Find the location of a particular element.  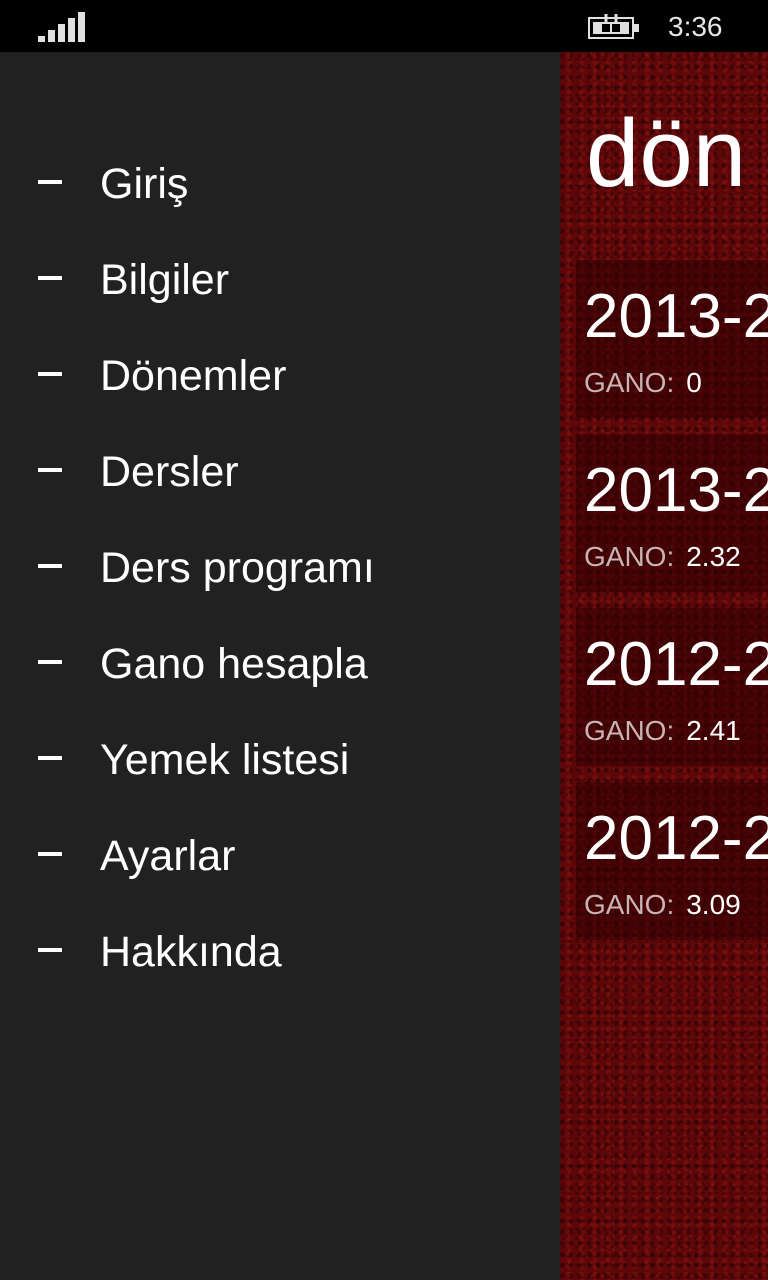

nav-item-yemek-listesi: Yemek listesi is located at coordinates (280, 760).